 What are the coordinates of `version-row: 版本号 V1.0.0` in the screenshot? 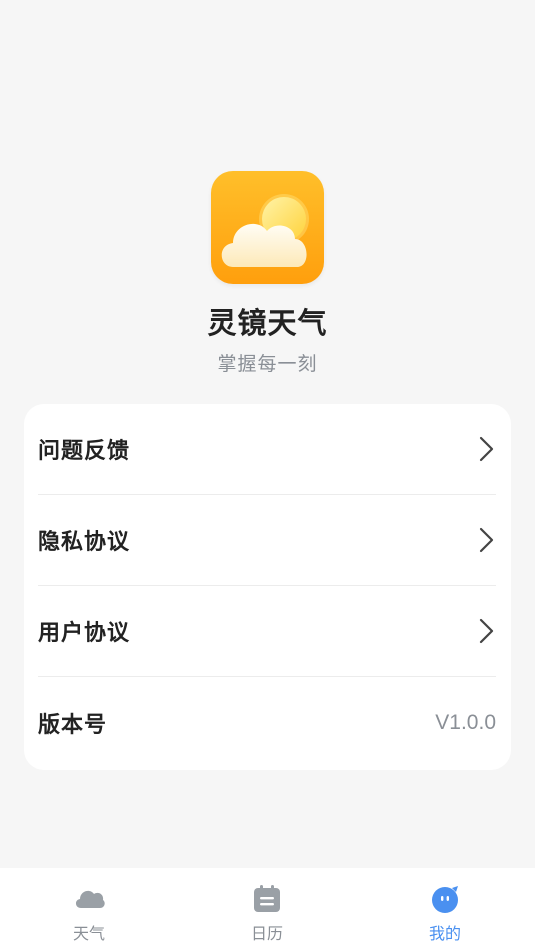 It's located at (267, 722).